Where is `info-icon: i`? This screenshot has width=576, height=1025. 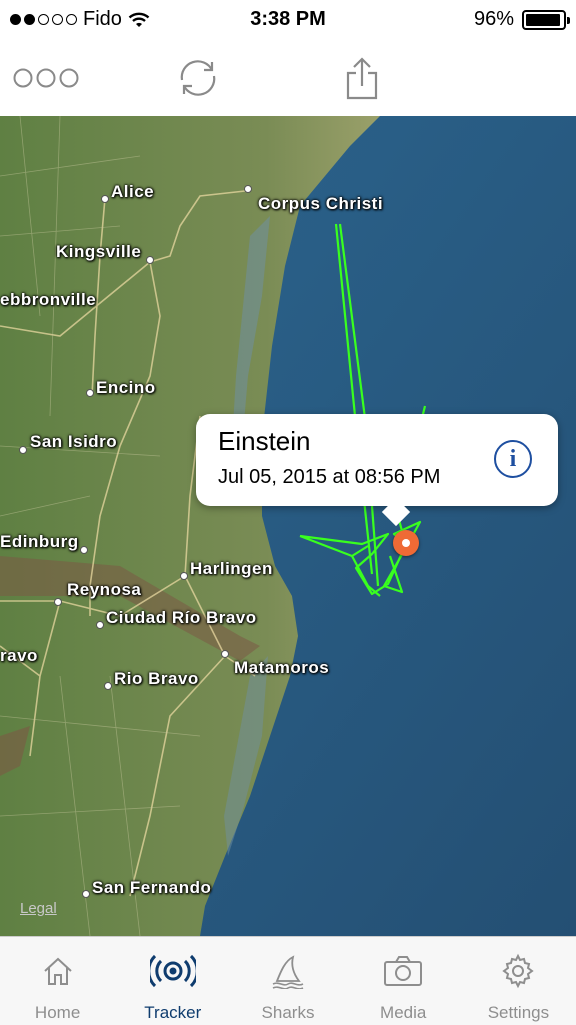 info-icon: i is located at coordinates (513, 459).